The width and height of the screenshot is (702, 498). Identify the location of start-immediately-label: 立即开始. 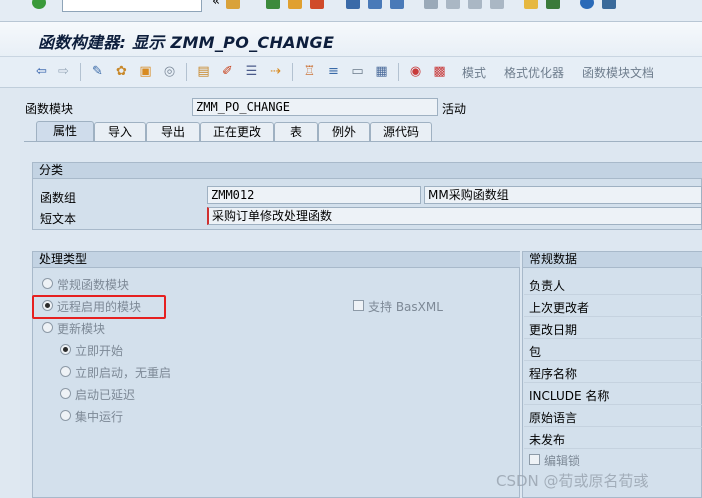
(99, 351).